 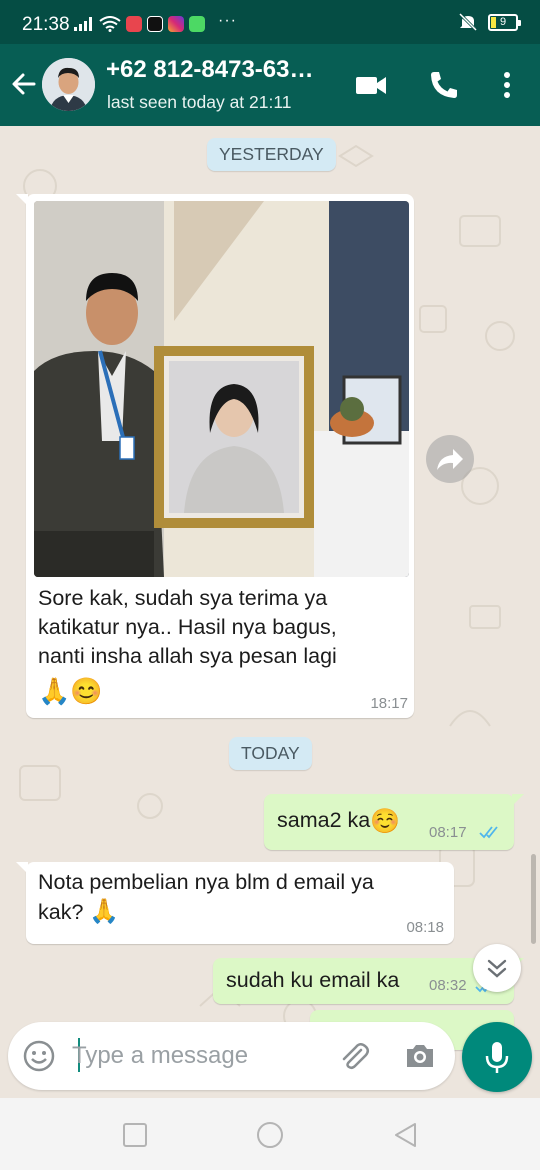 I want to click on contact-last-seen: last seen today at 21:11, so click(x=199, y=102).